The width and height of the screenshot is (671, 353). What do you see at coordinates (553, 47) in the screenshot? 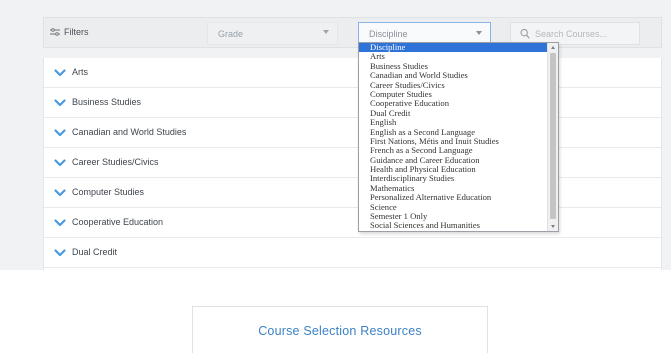
I see `scroll-up-arrow-icon` at bounding box center [553, 47].